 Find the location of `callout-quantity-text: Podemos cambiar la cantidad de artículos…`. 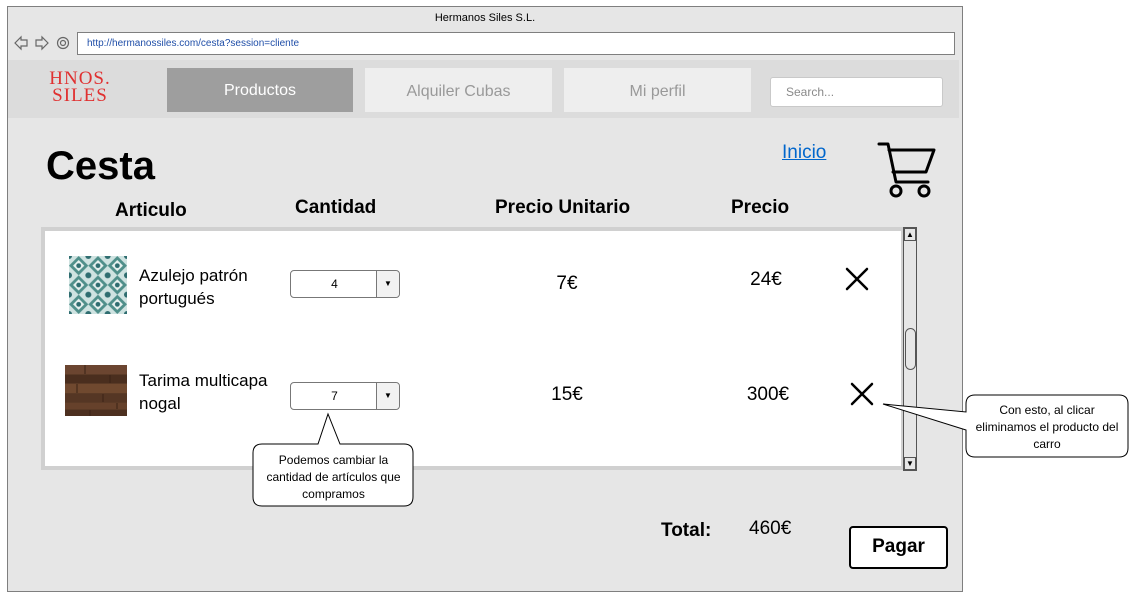

callout-quantity-text: Podemos cambiar la cantidad de artículos… is located at coordinates (333, 477).